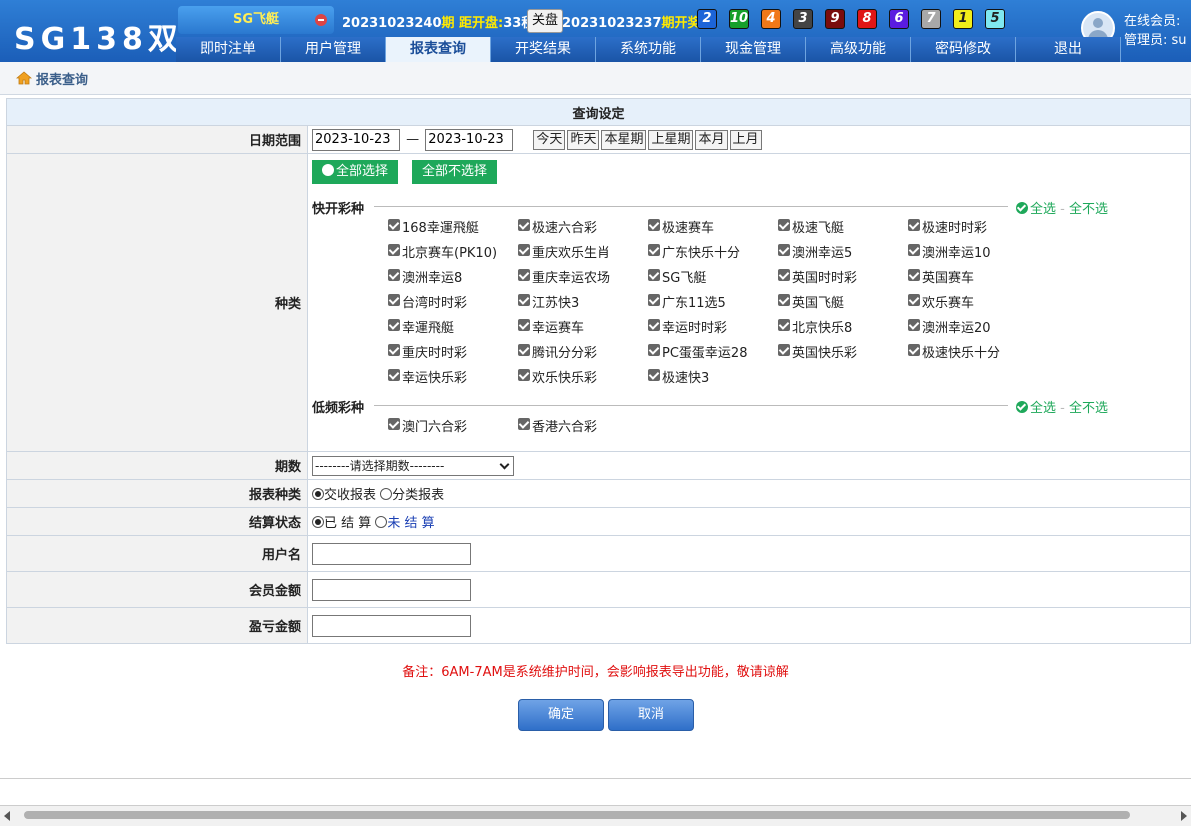  I want to click on quick-date-button: 上星期, so click(671, 140).